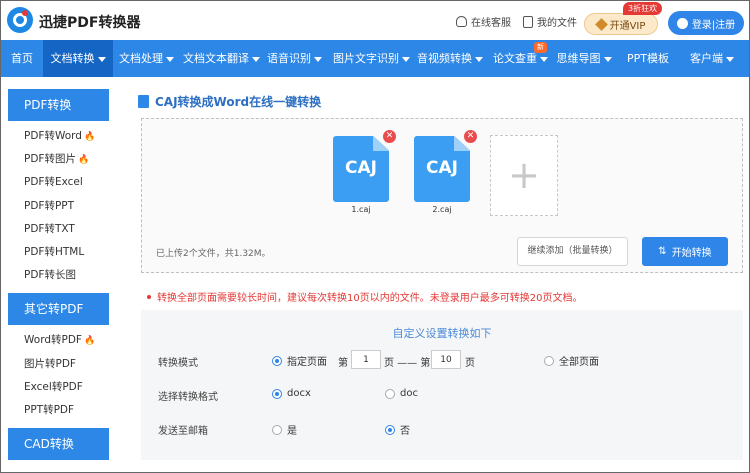  Describe the element at coordinates (149, 296) in the screenshot. I see `bullet-icon` at that location.